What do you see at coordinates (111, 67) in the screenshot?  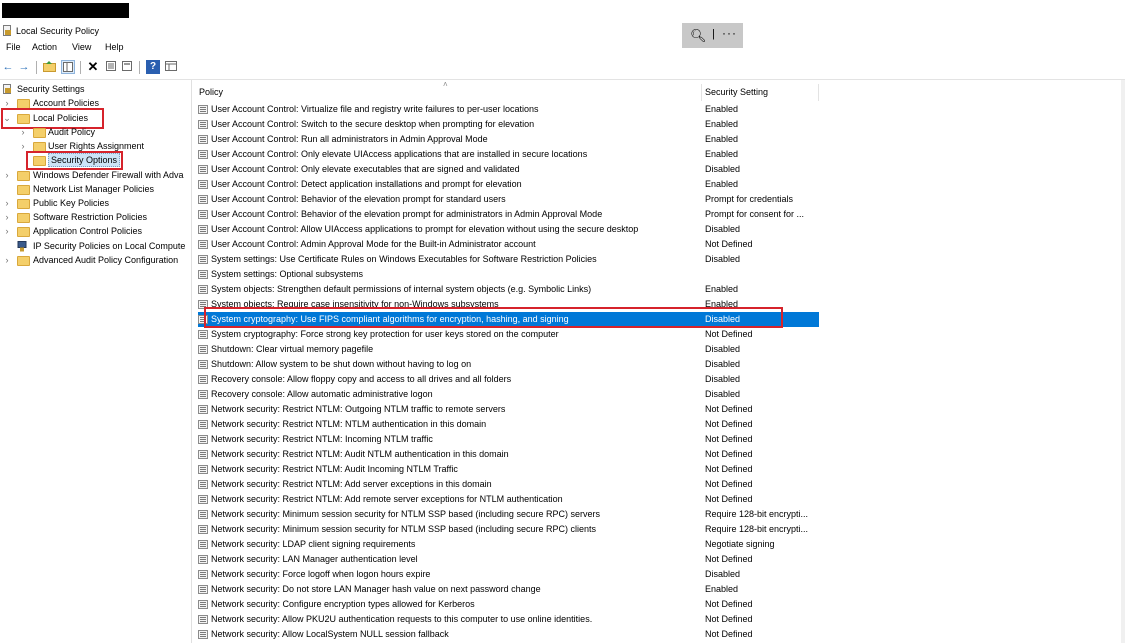 I see `properties-icon` at bounding box center [111, 67].